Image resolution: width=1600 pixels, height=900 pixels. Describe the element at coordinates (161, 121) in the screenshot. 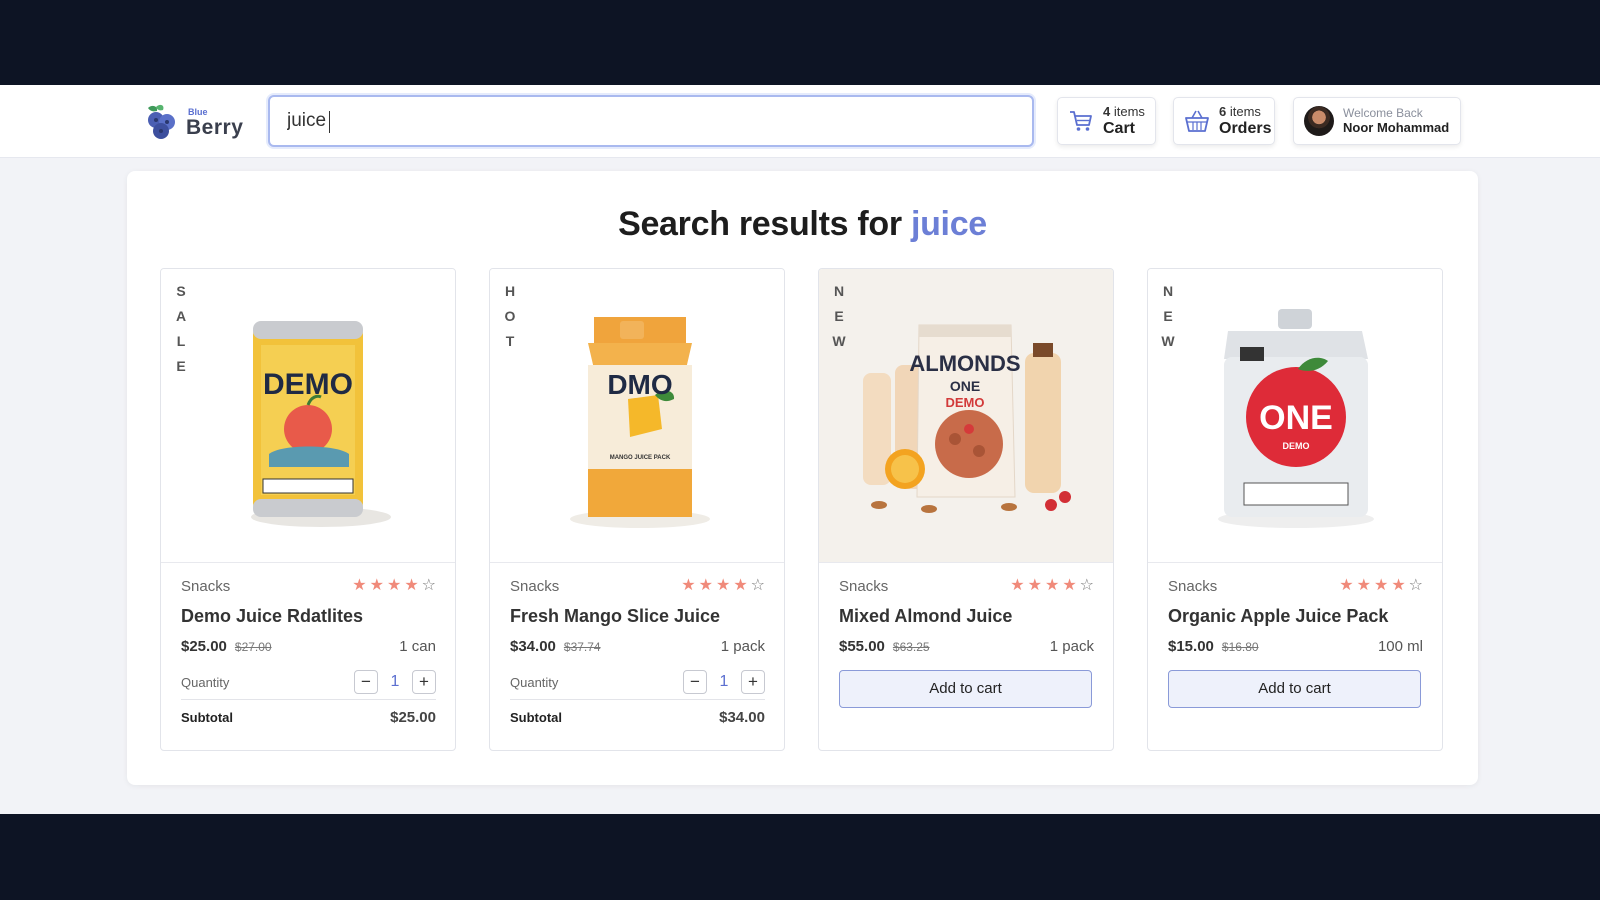

I see `blueberry-logo-icon` at that location.